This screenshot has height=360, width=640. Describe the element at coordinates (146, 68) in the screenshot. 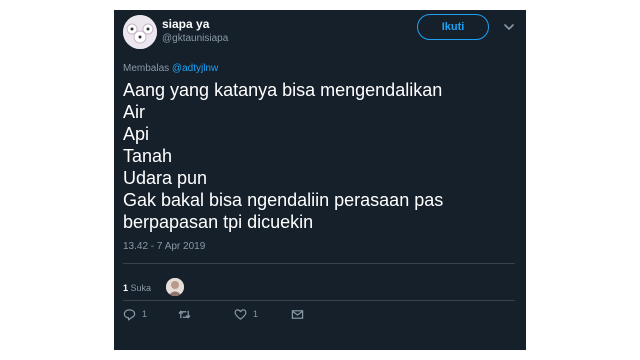

I see `reply-prefix: Membalas` at that location.